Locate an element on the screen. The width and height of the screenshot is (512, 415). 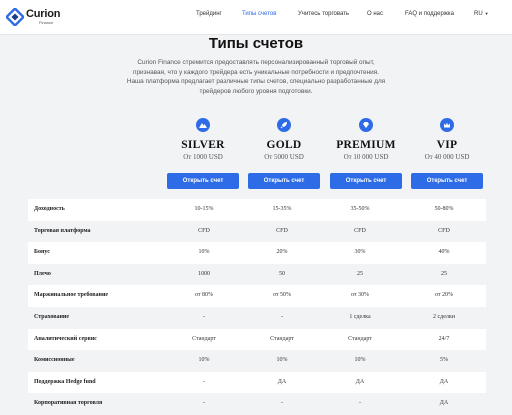
nav-learn-trading: Учитесь торговать is located at coordinates (323, 14).